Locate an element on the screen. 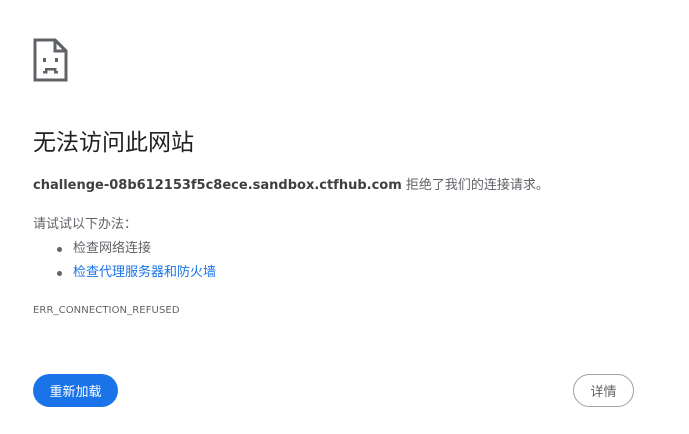  suggestion-item-check-proxy-firewall: 检查代理服务器和防火墙 is located at coordinates (124, 273).